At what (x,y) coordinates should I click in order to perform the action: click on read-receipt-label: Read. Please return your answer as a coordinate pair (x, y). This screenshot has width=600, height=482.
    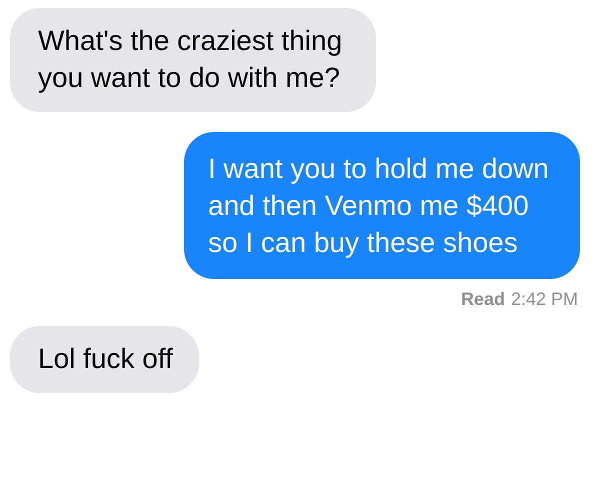
    Looking at the image, I should click on (482, 299).